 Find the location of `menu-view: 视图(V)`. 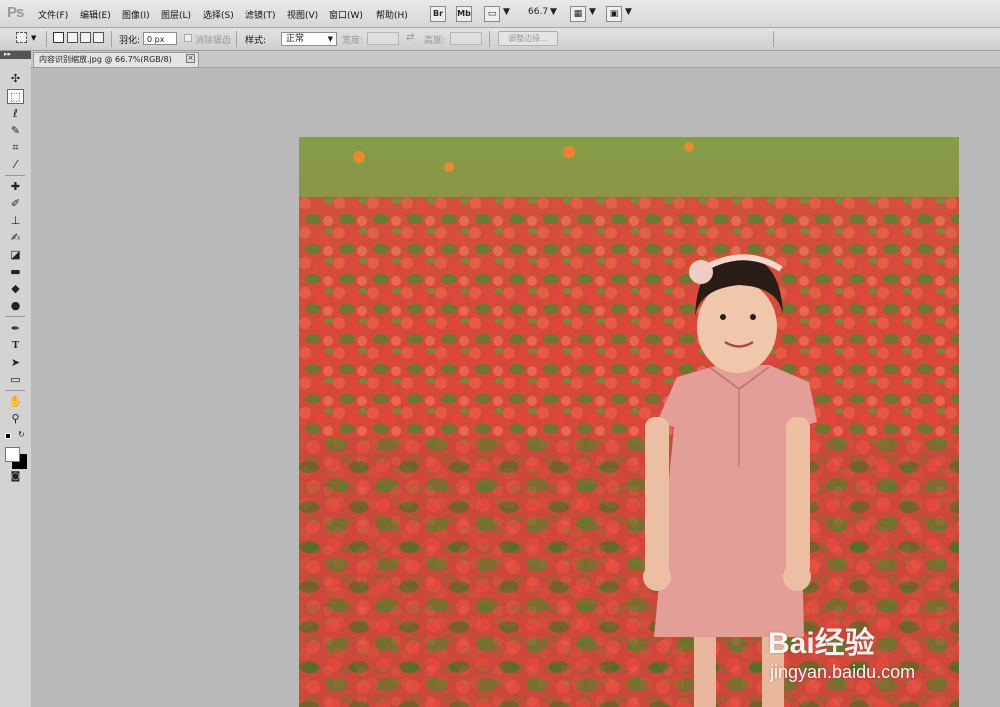

menu-view: 视图(V) is located at coordinates (302, 14).